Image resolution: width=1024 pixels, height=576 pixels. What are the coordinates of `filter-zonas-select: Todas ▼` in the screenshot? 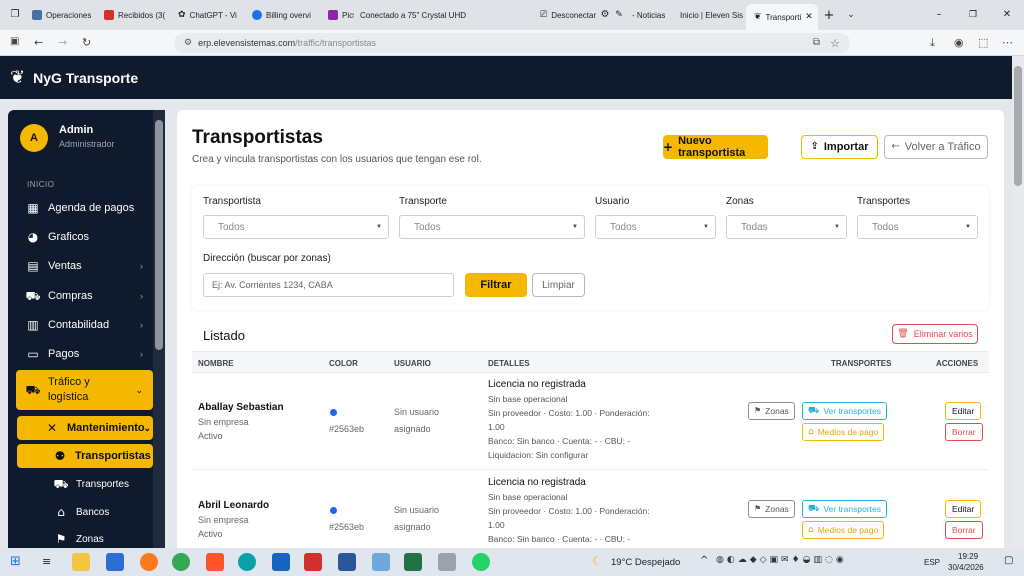 It's located at (786, 227).